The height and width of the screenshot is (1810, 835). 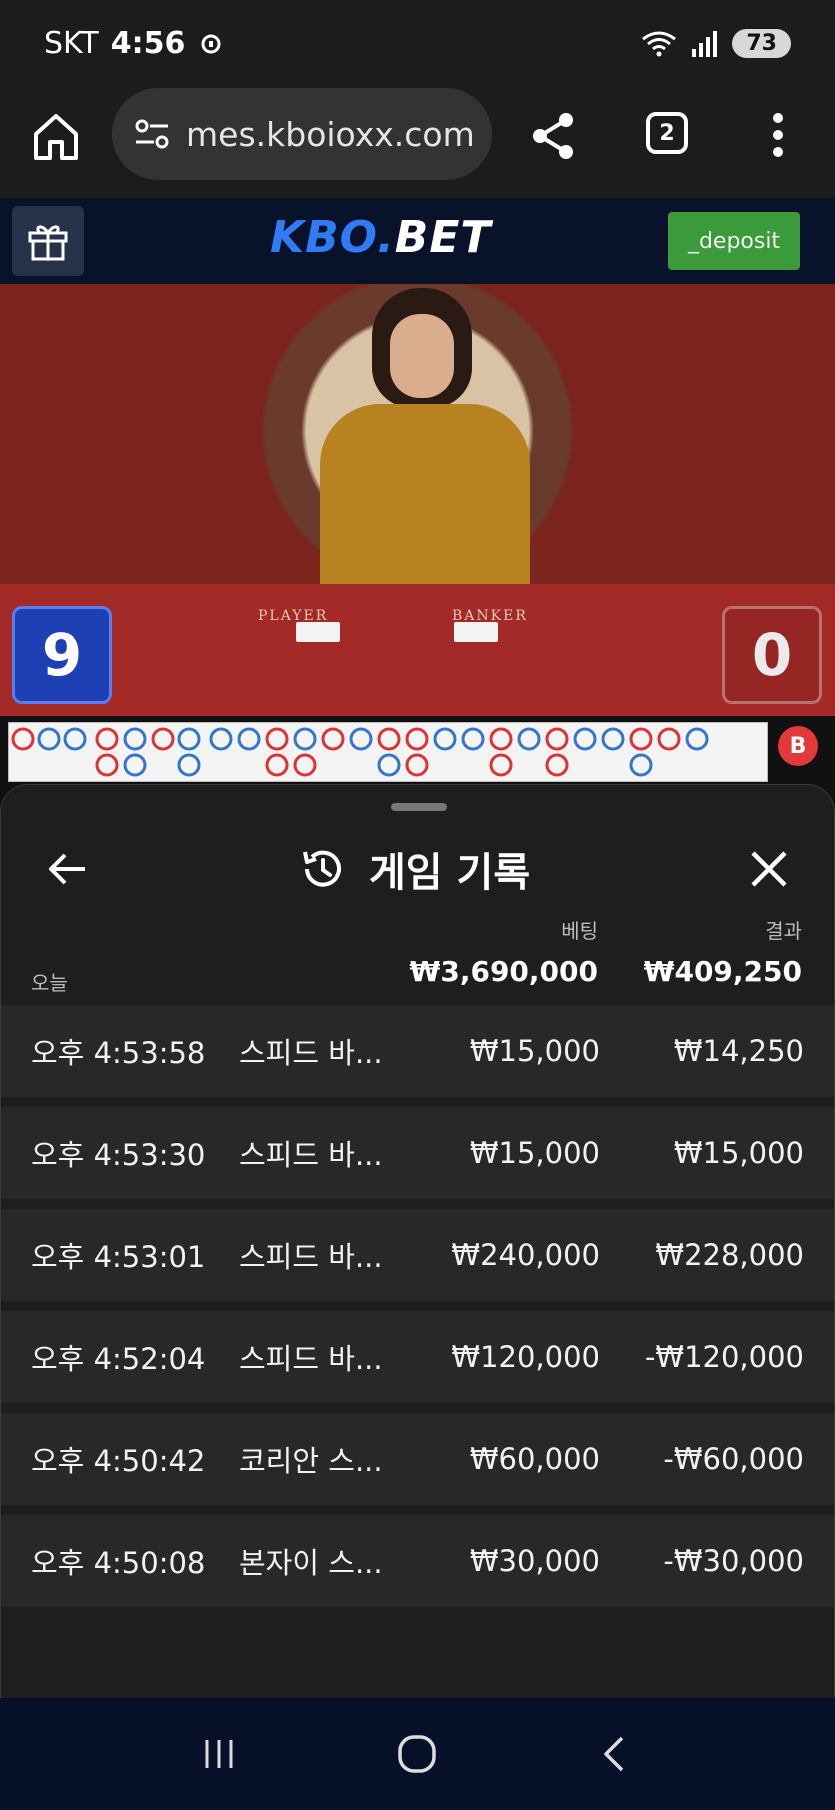 I want to click on row-time: 오후 4:52:04, so click(x=118, y=1359).